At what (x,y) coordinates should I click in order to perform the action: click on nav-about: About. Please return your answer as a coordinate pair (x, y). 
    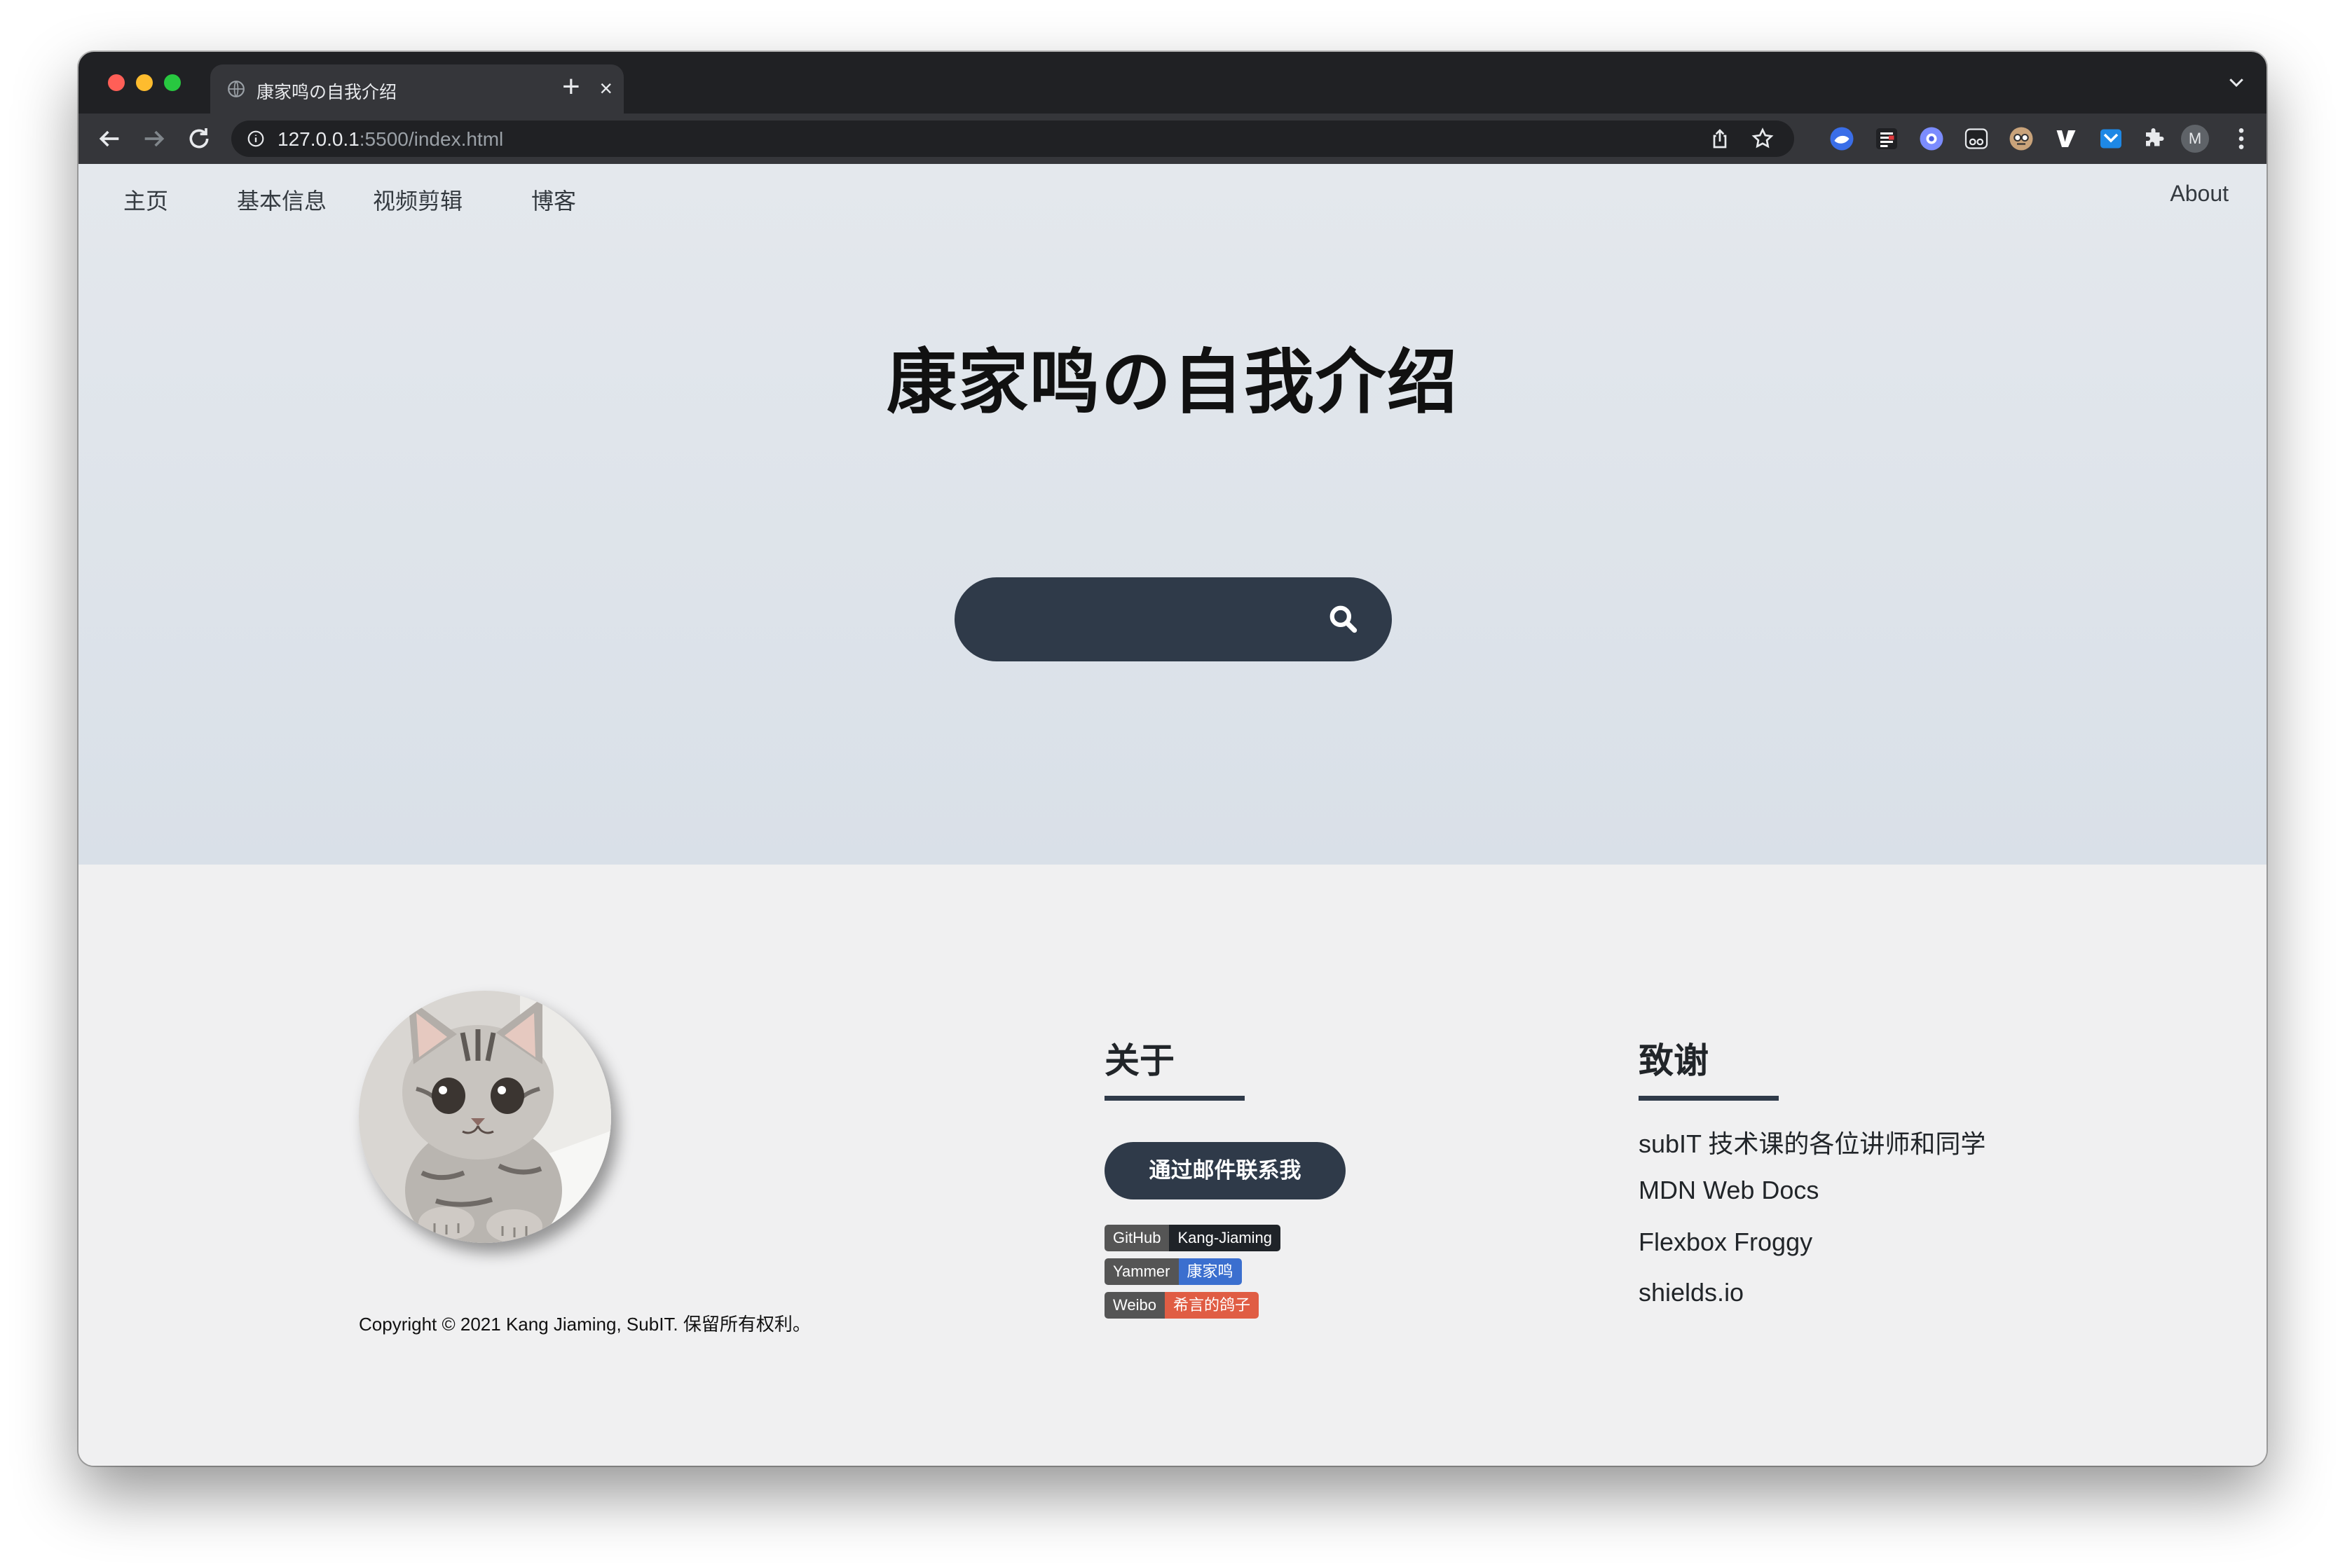
    Looking at the image, I should click on (2199, 194).